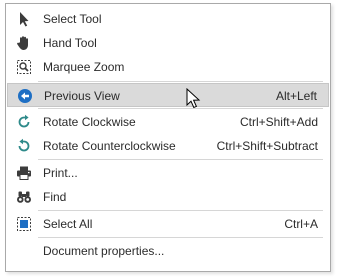 This screenshot has width=338, height=279. I want to click on hand-icon, so click(24, 43).